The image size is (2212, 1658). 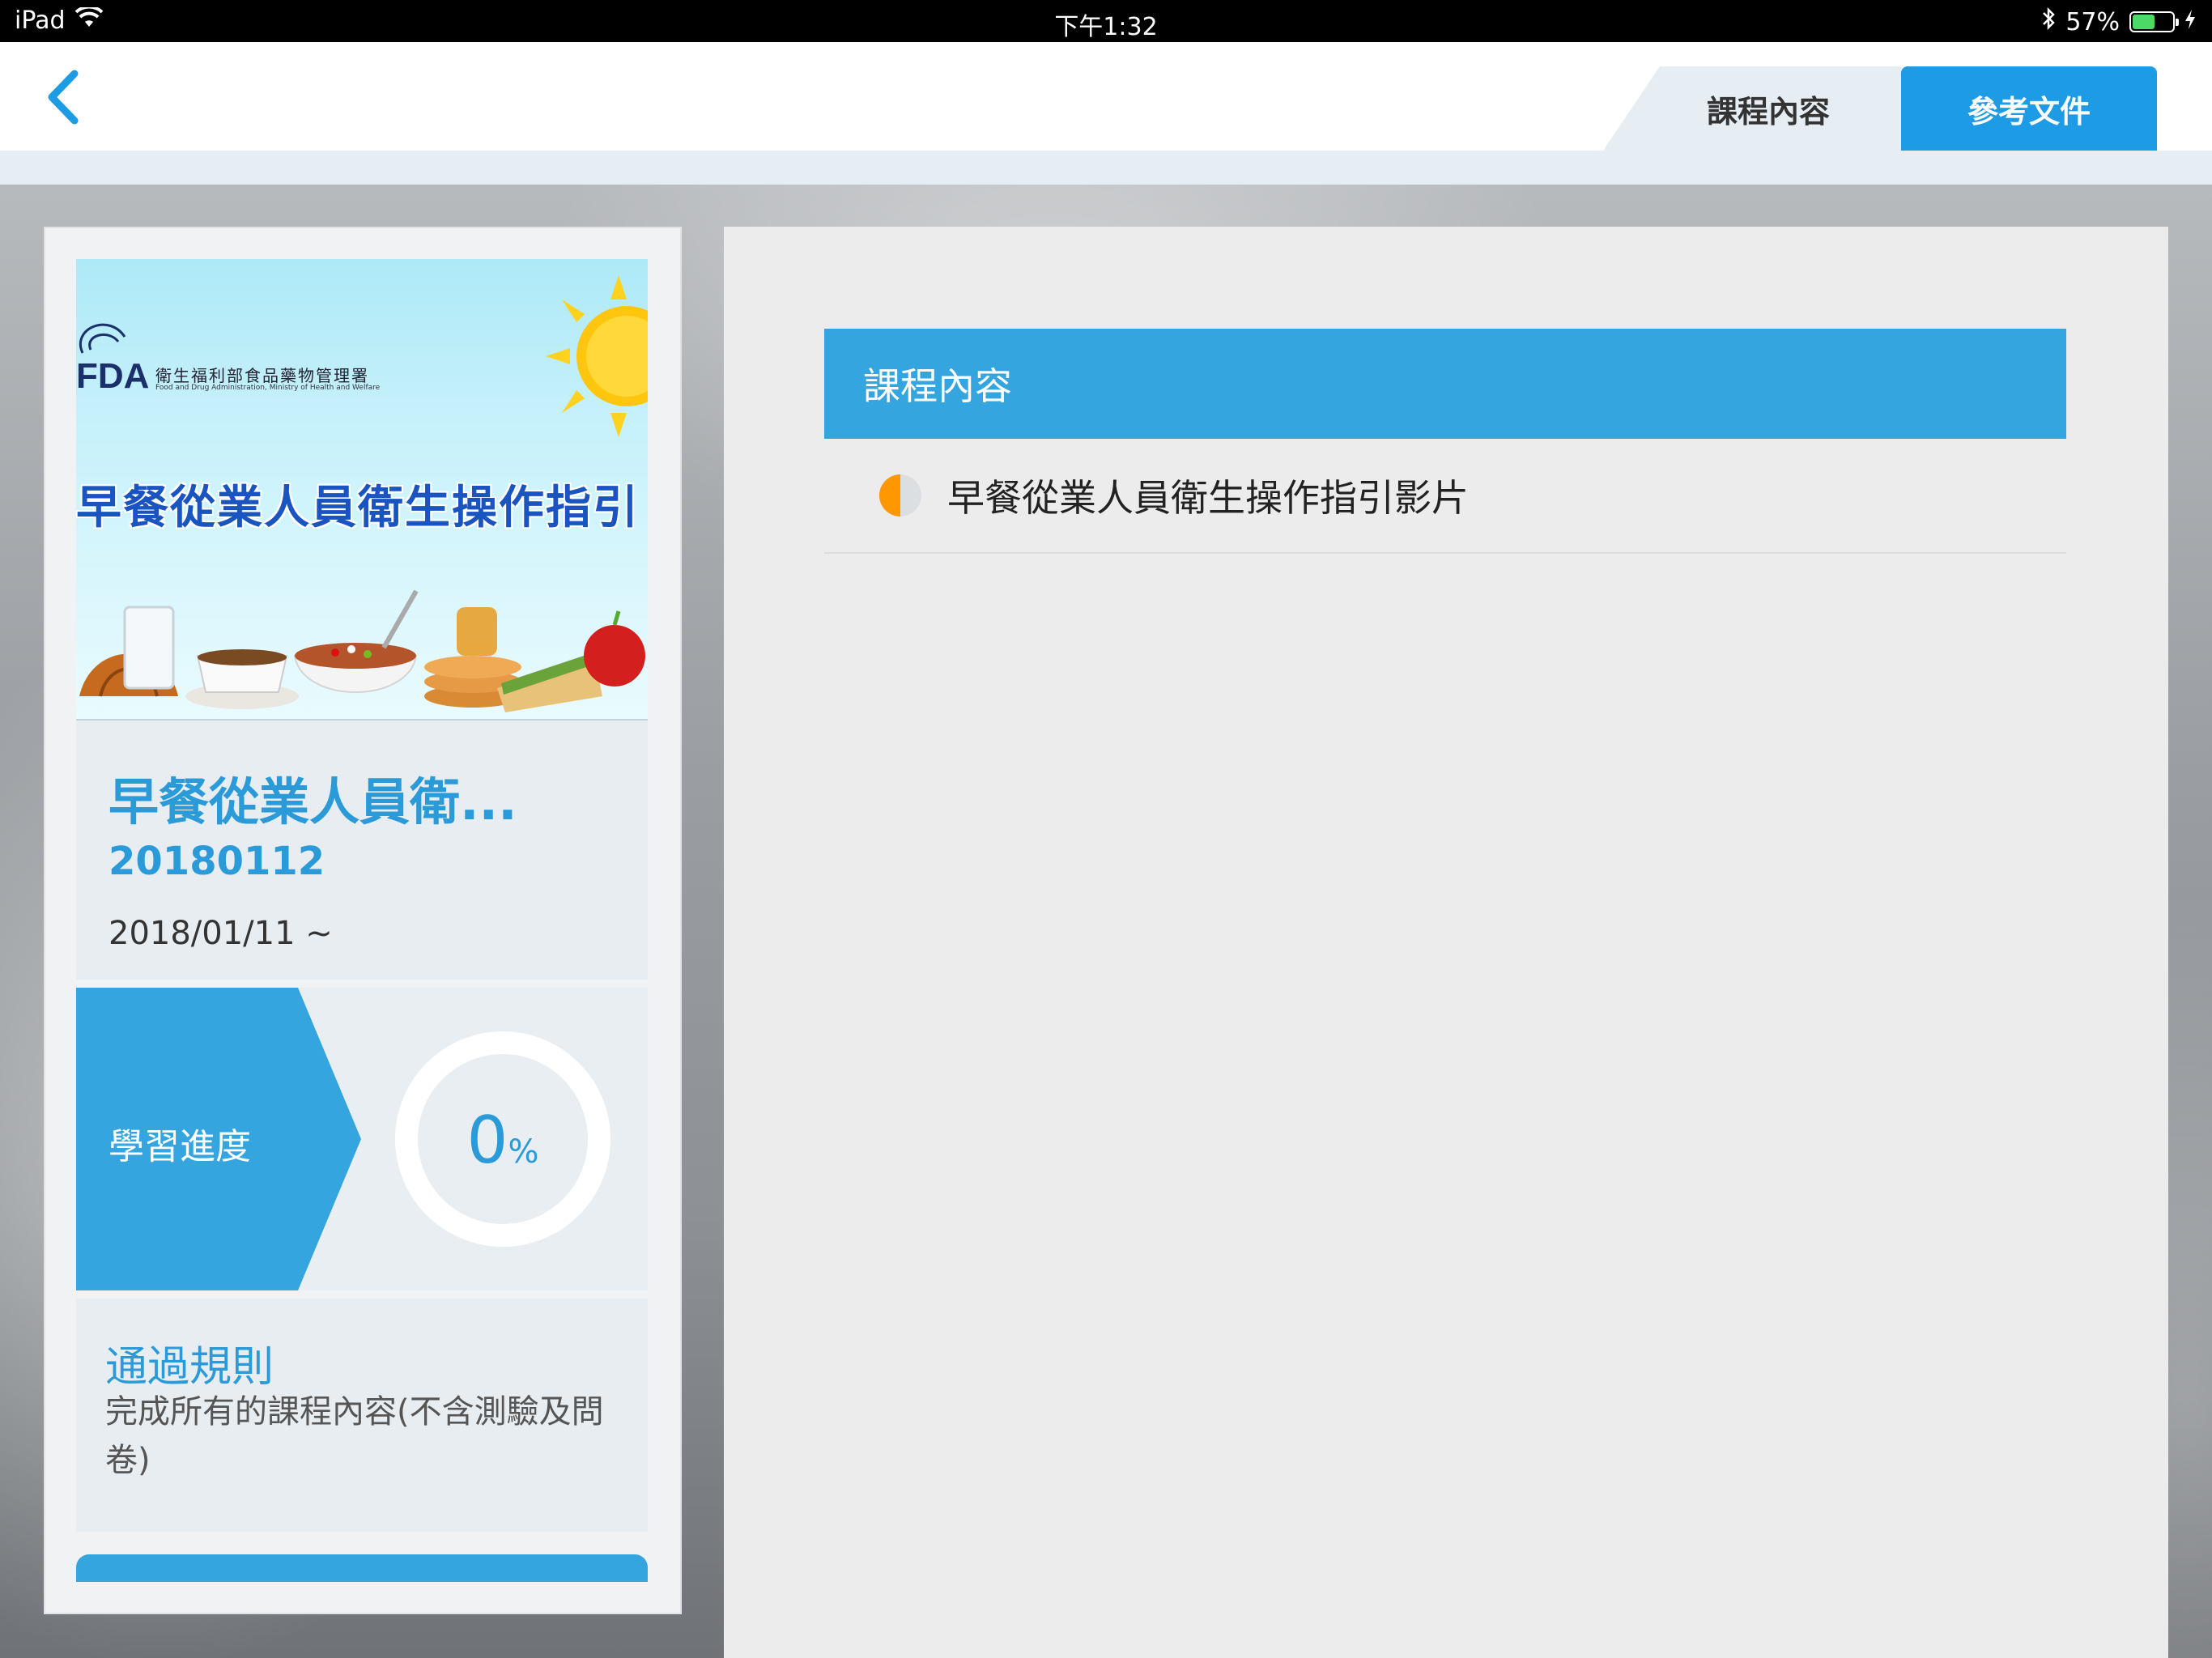 What do you see at coordinates (2190, 22) in the screenshot?
I see `charging-icon` at bounding box center [2190, 22].